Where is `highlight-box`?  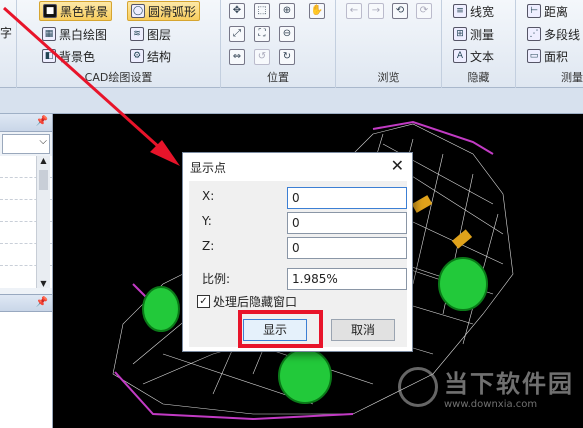
highlight-box is located at coordinates (280, 329).